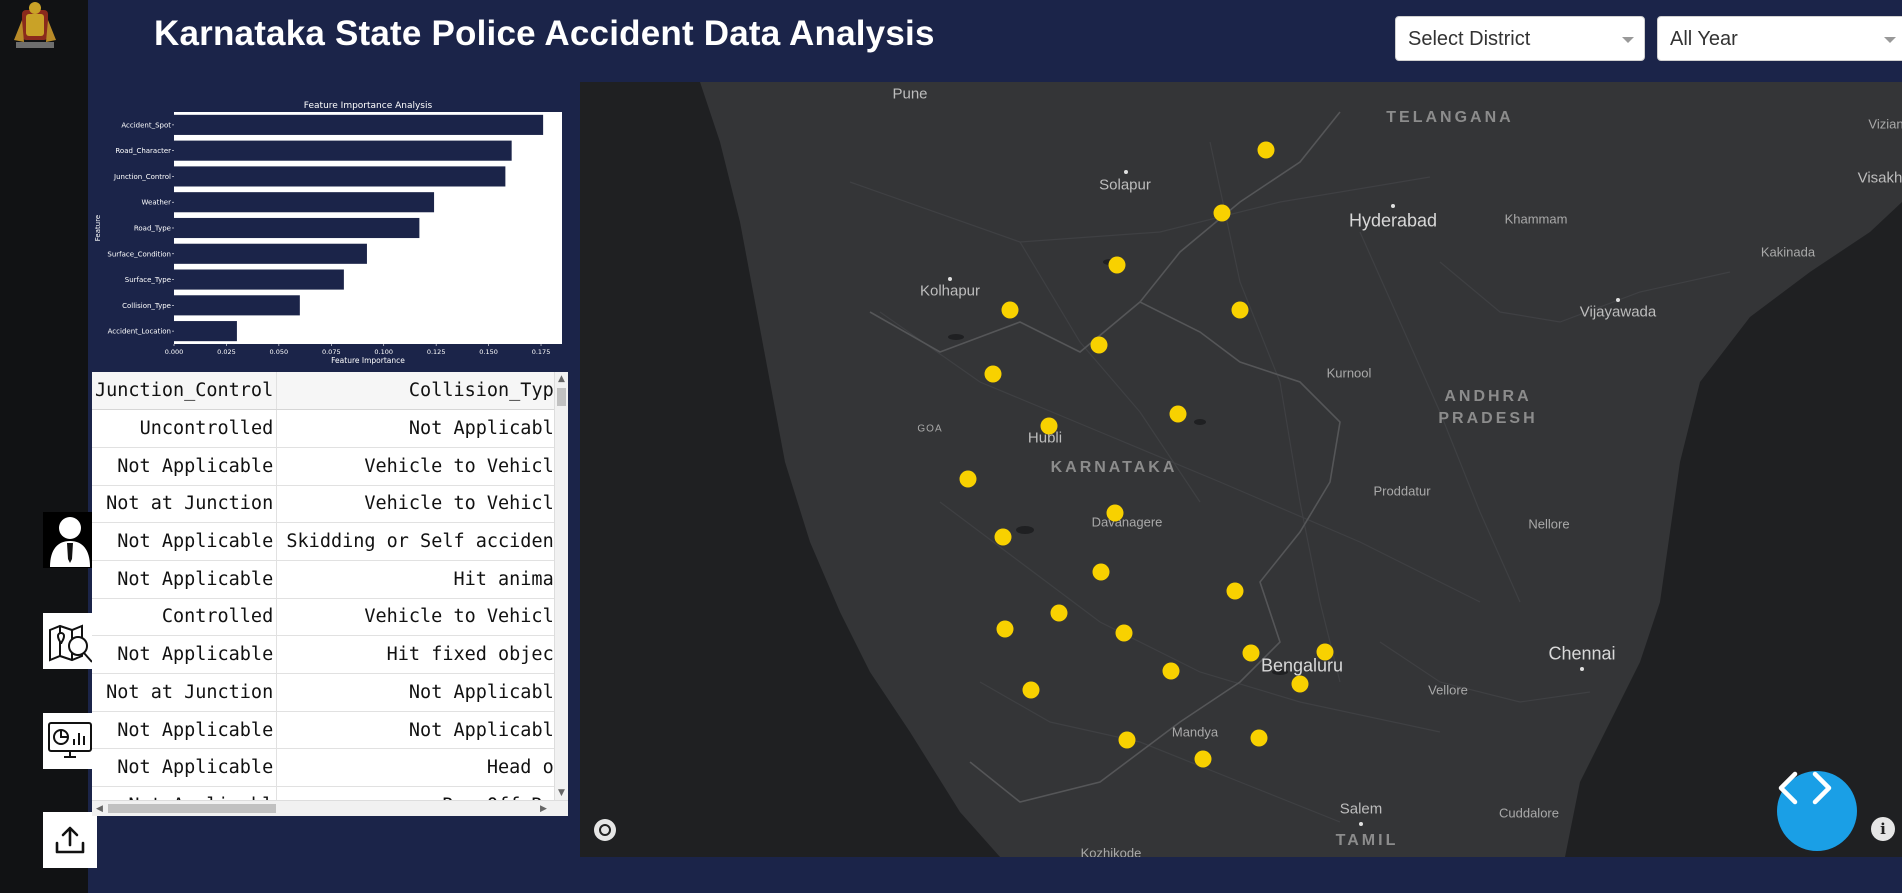 The height and width of the screenshot is (893, 1902). I want to click on mapbox-logo-icon, so click(605, 830).